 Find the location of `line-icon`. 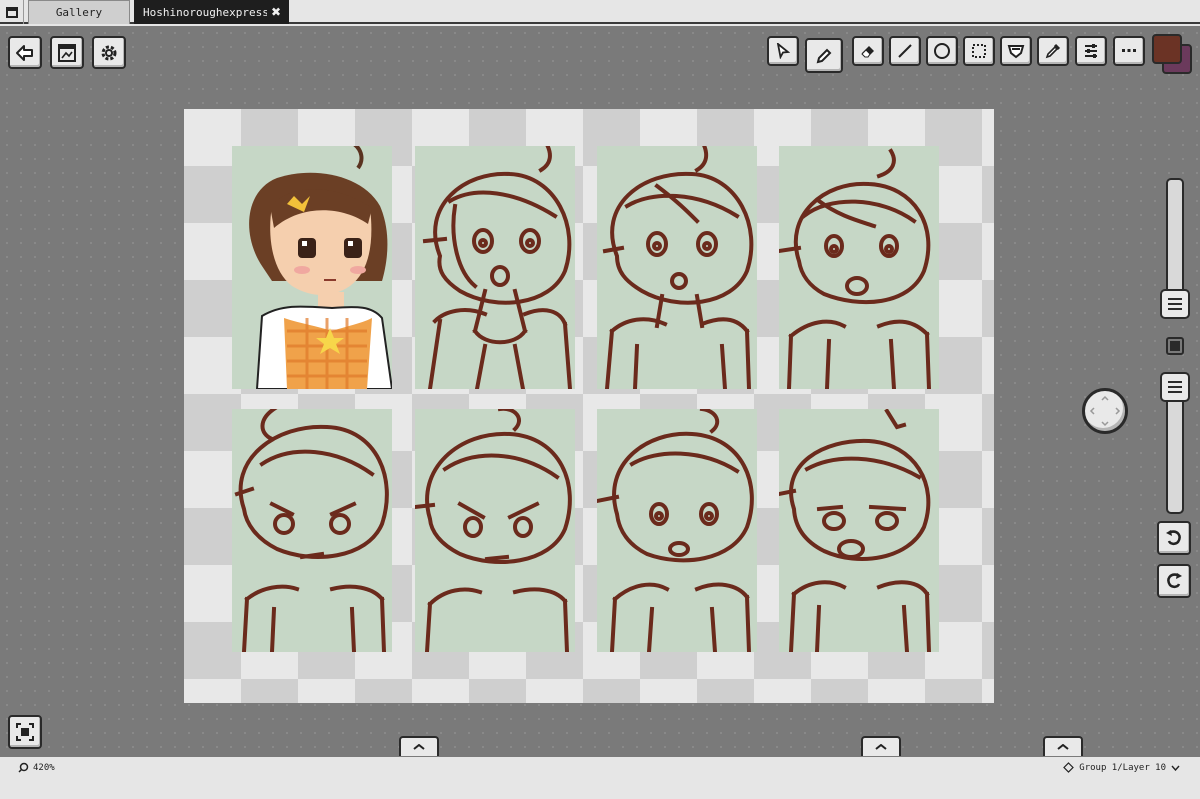

line-icon is located at coordinates (905, 51).